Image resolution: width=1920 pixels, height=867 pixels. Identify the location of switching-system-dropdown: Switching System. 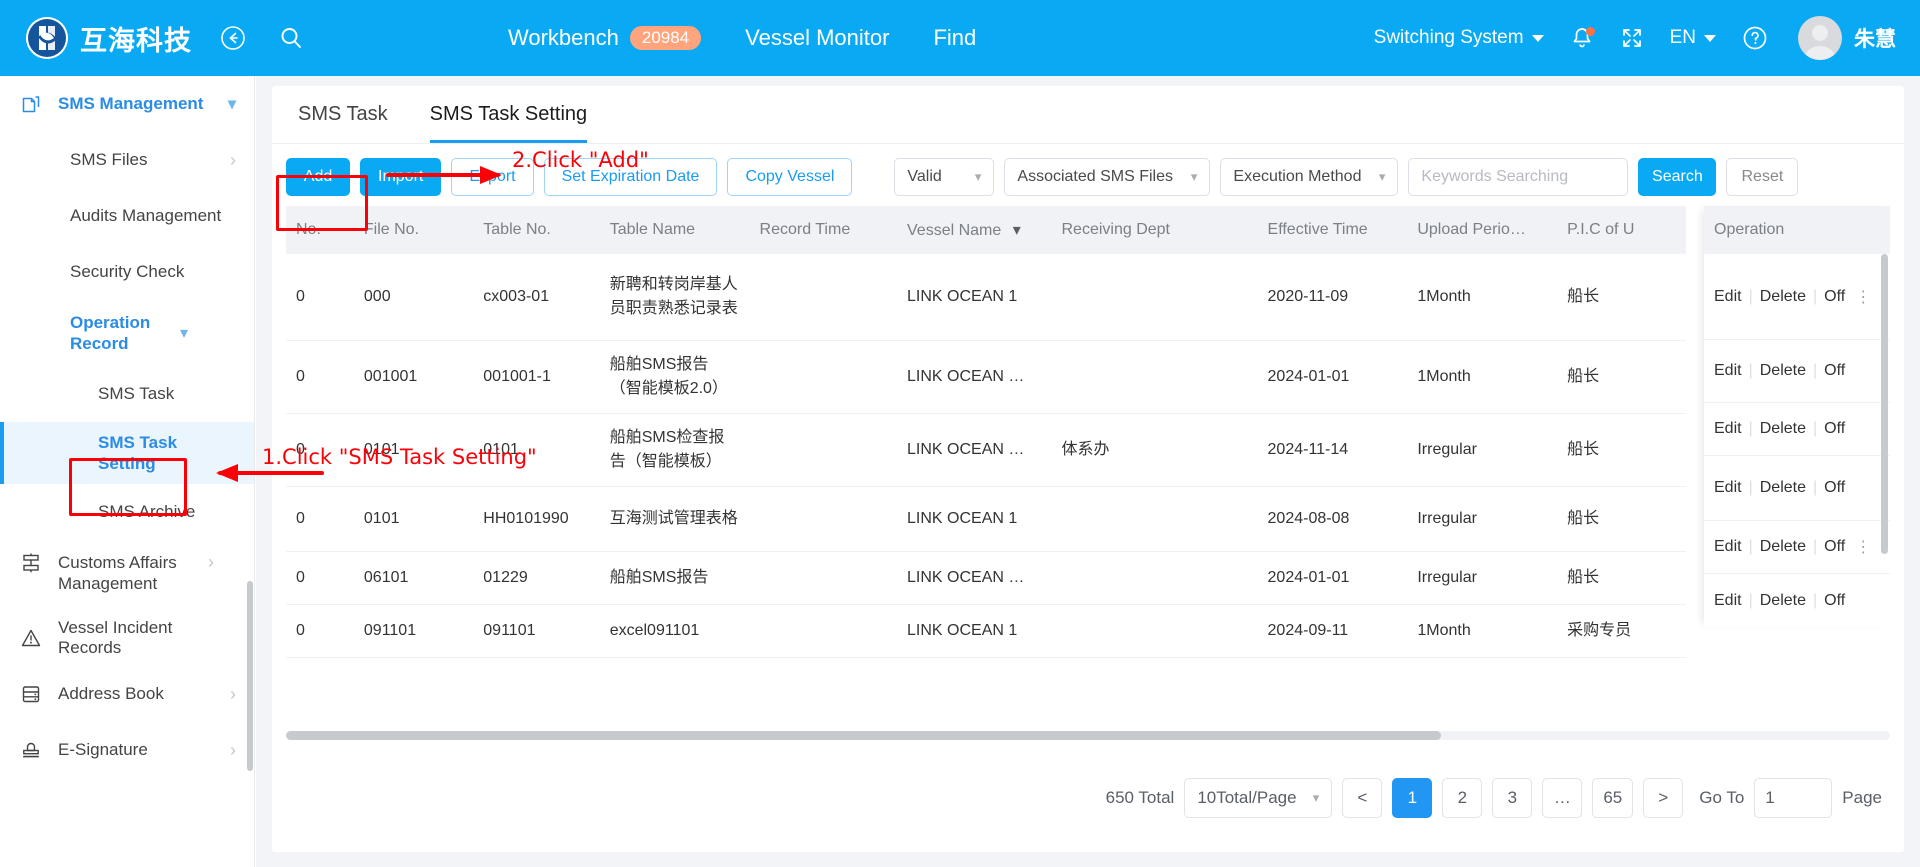
(1459, 38).